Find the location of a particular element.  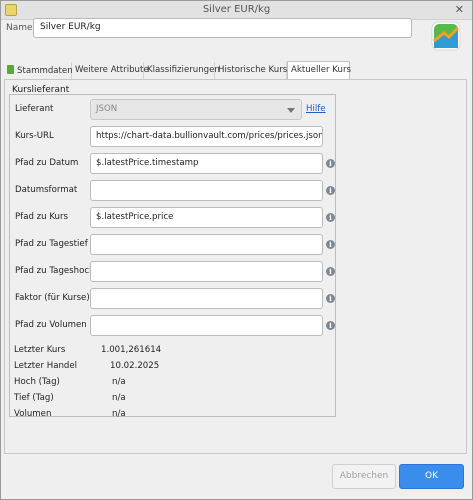

price-path-label: Pfad zu Kurs is located at coordinates (42, 217).